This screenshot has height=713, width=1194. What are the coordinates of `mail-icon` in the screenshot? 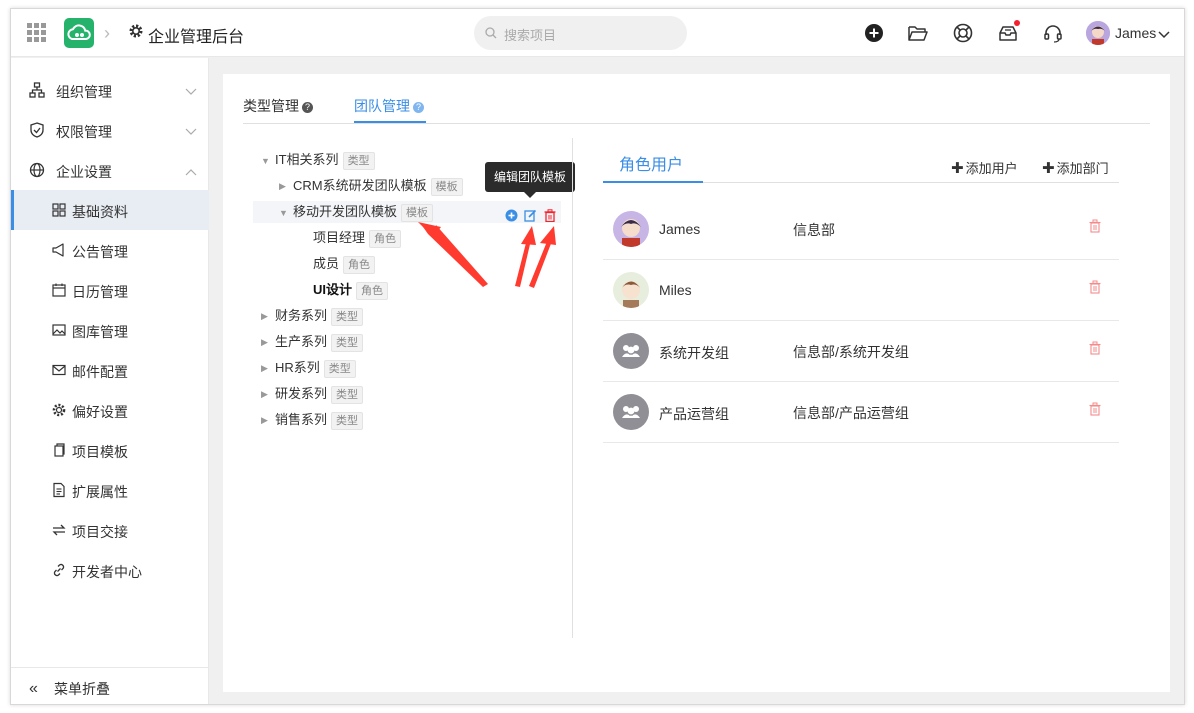 It's located at (59, 370).